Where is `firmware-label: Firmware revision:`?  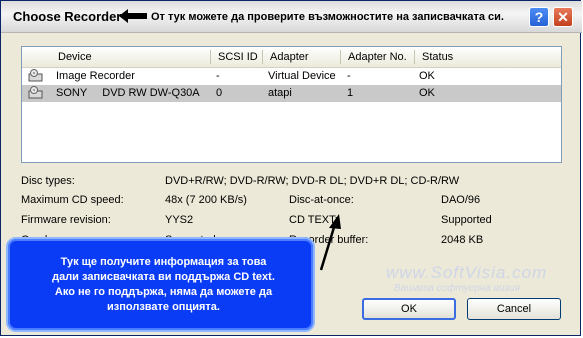 firmware-label: Firmware revision: is located at coordinates (66, 220).